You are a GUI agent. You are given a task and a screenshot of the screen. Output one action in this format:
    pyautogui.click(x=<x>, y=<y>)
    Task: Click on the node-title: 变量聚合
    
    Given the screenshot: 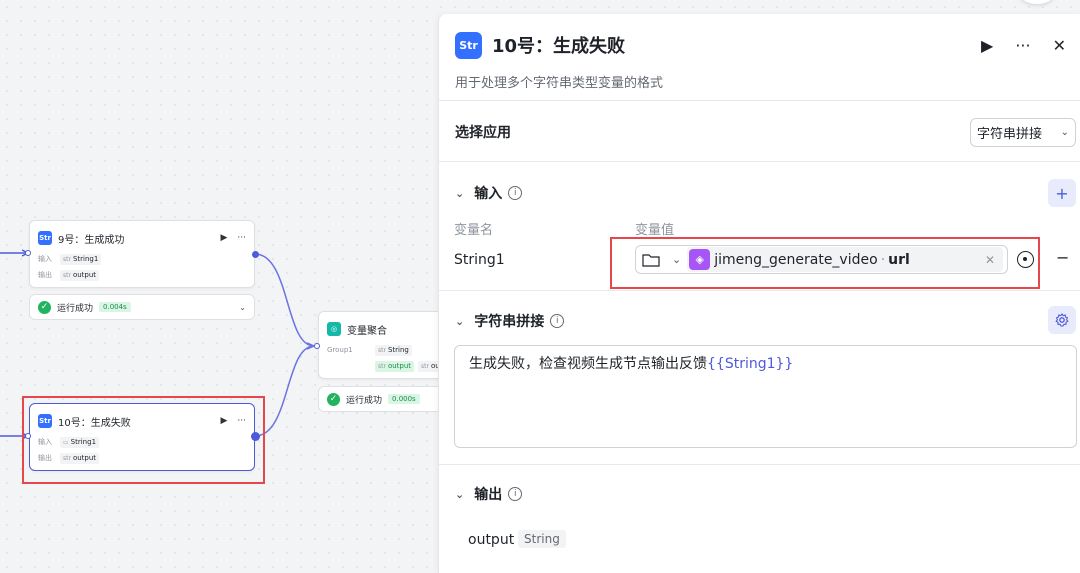 What is the action you would take?
    pyautogui.click(x=367, y=331)
    